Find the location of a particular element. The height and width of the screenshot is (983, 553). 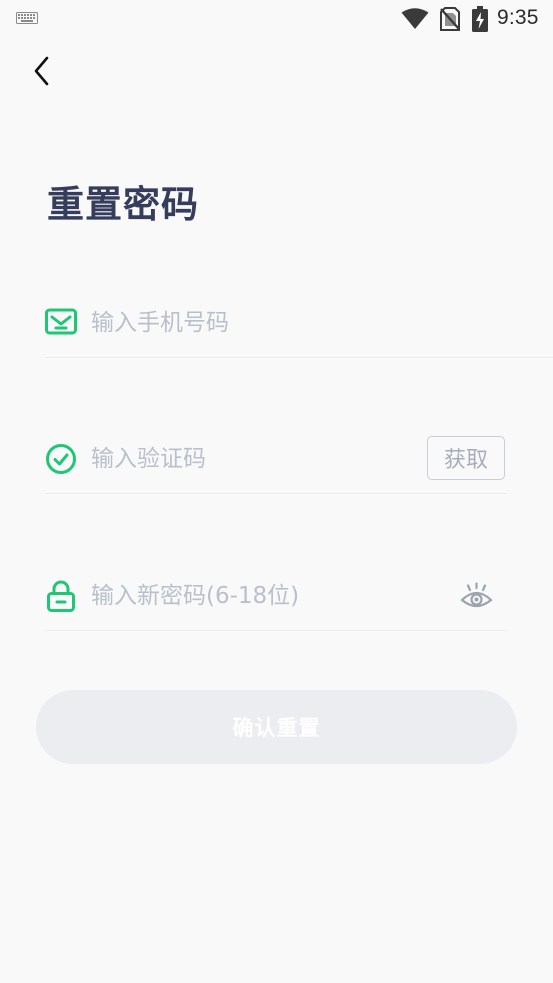

envelope-icon is located at coordinates (61, 321).